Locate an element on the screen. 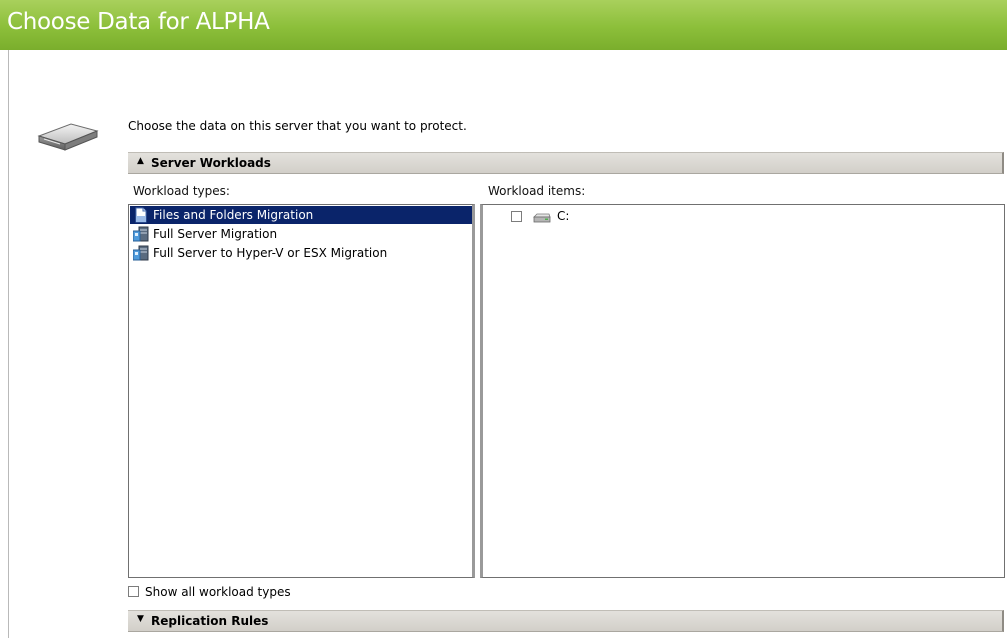  document-icon is located at coordinates (141, 215).